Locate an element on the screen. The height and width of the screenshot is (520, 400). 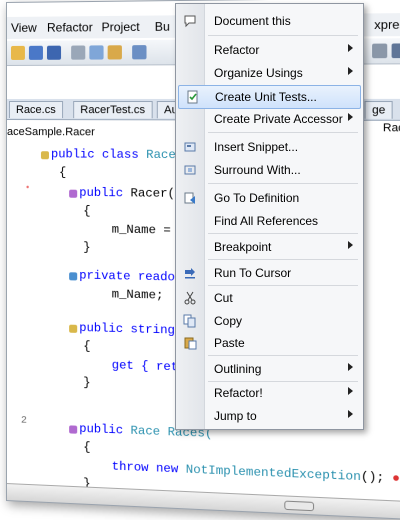
copy-icon is located at coordinates (190, 321).